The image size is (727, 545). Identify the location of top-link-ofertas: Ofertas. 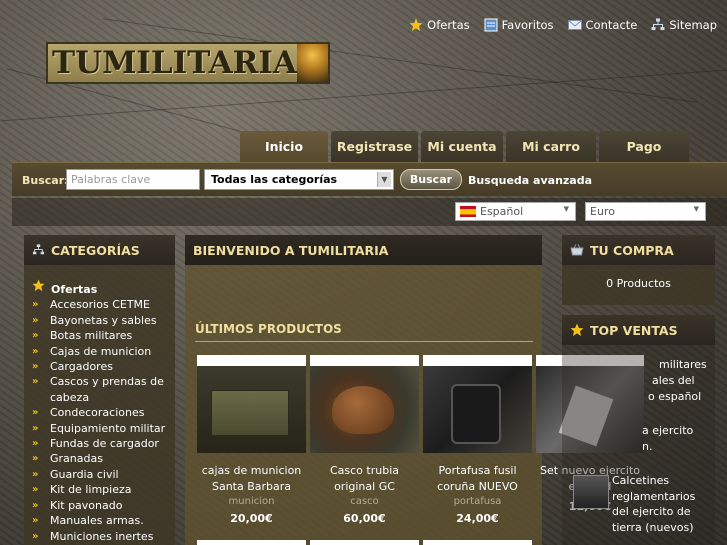
(439, 25).